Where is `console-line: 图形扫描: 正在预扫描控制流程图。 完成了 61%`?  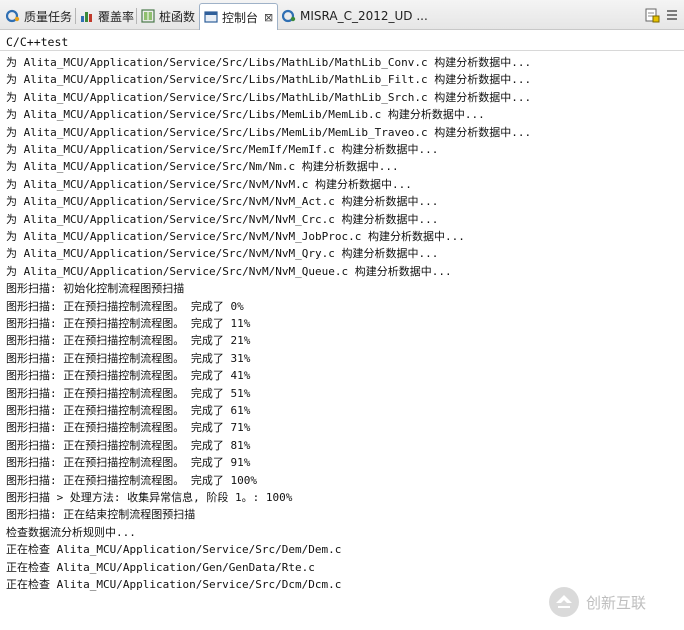
console-line: 图形扫描: 正在预扫描控制流程图。 完成了 61% is located at coordinates (128, 410).